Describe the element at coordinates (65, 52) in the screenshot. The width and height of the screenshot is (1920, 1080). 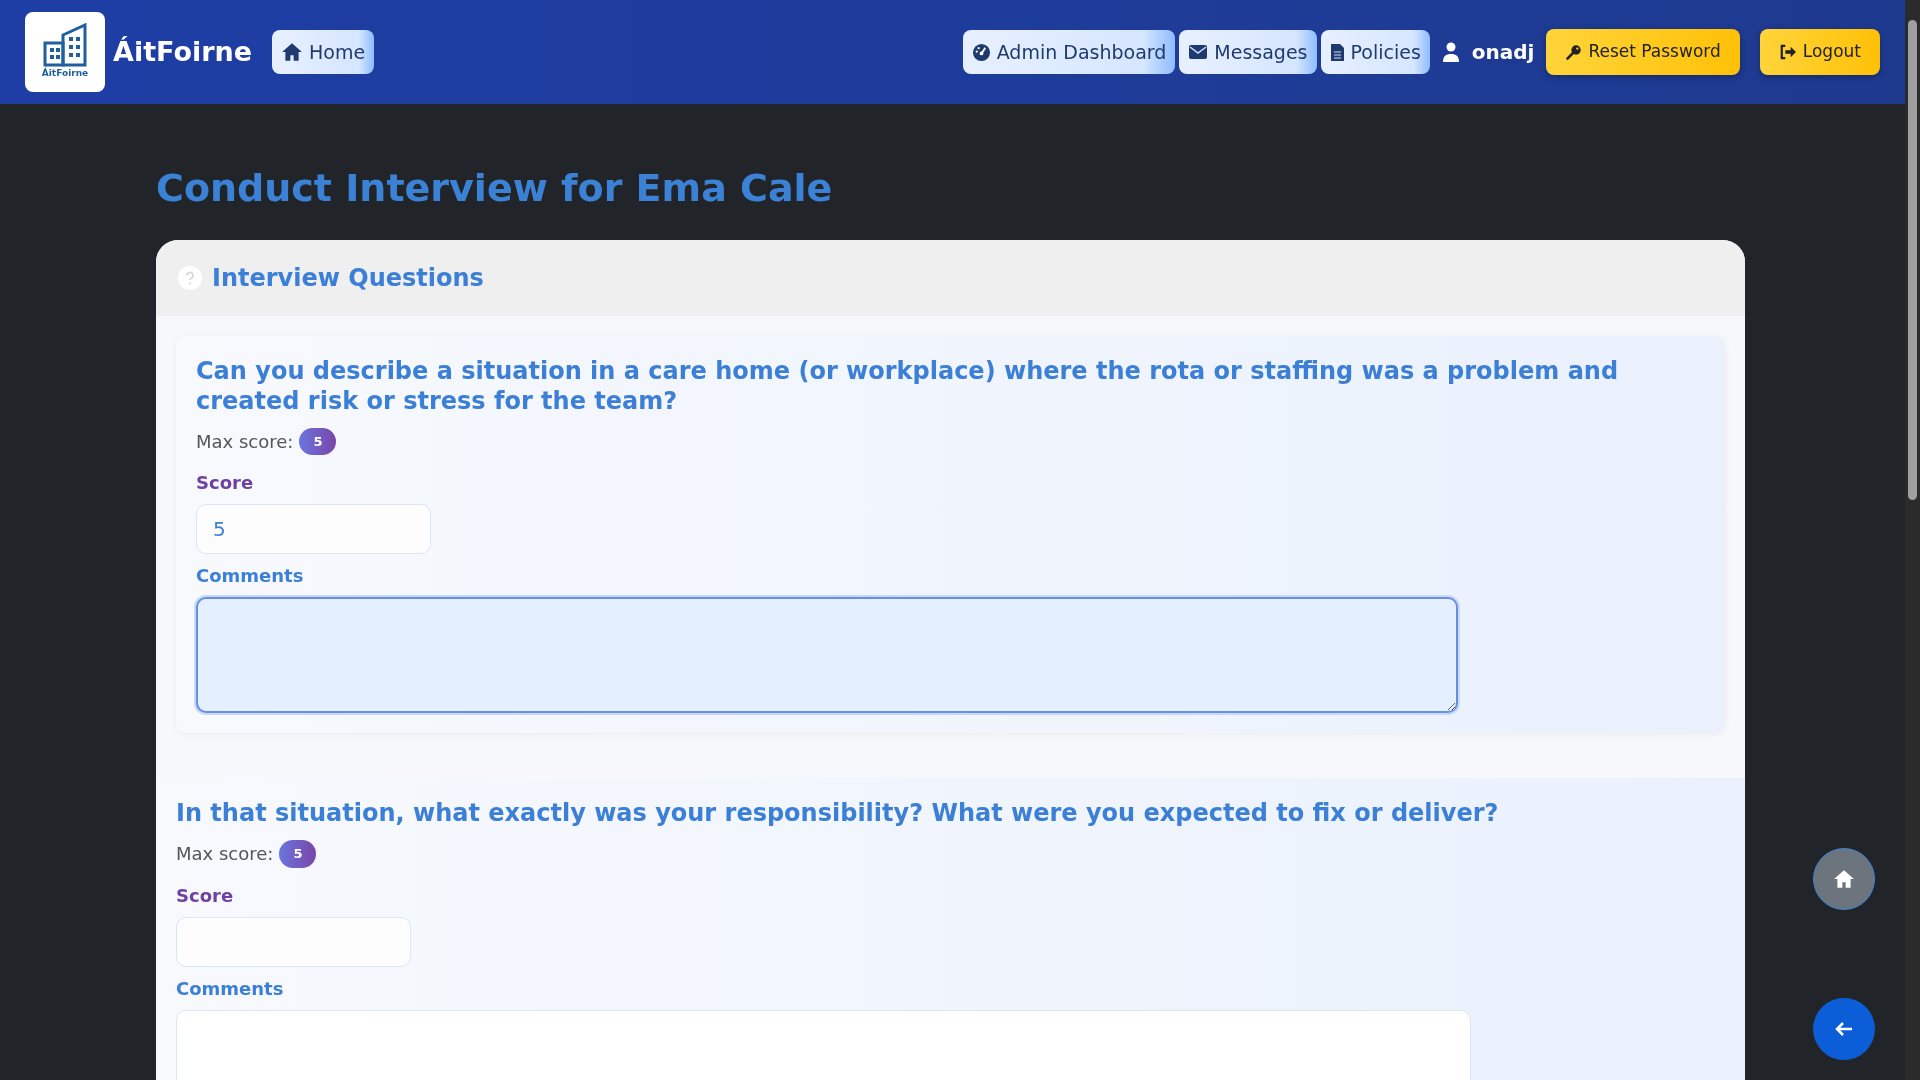
I see `logo: ÁitFoirne` at that location.